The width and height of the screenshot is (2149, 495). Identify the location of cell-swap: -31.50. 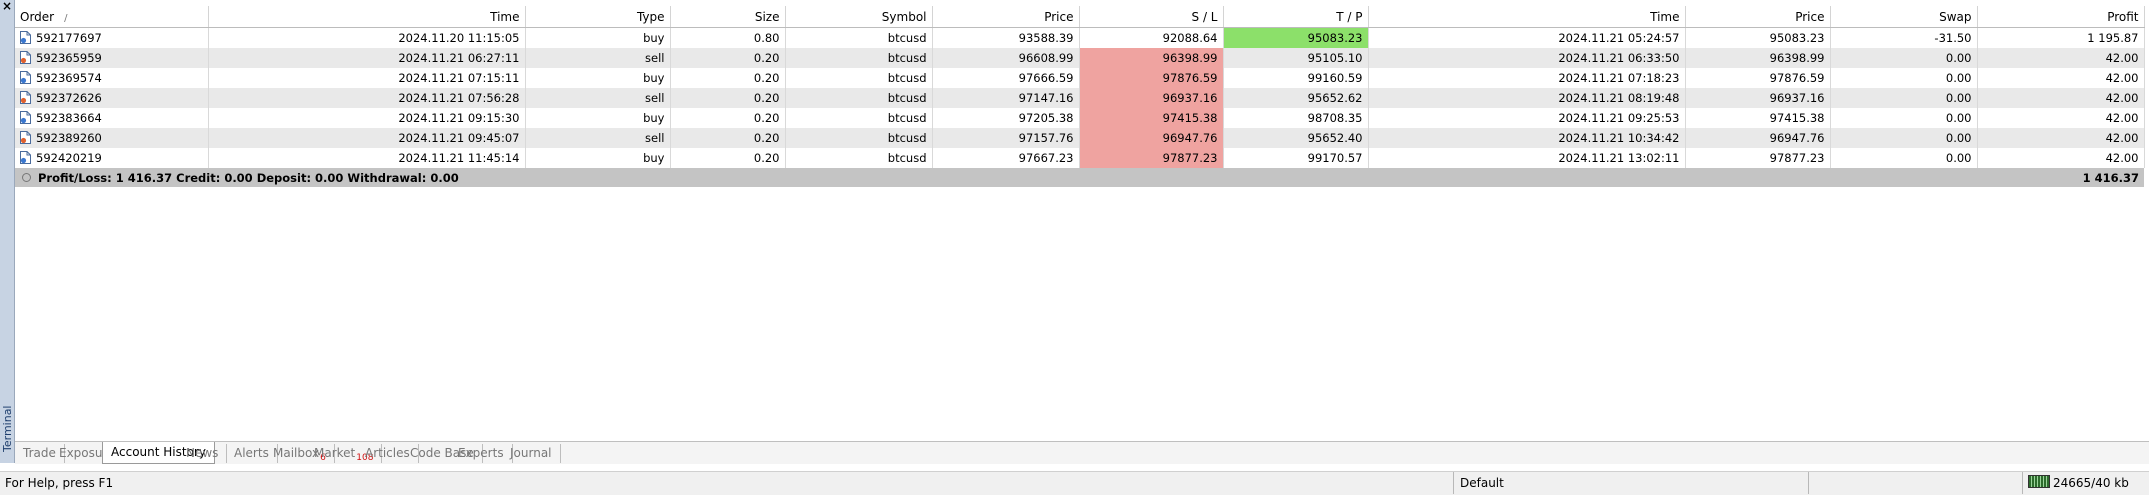
(1904, 37).